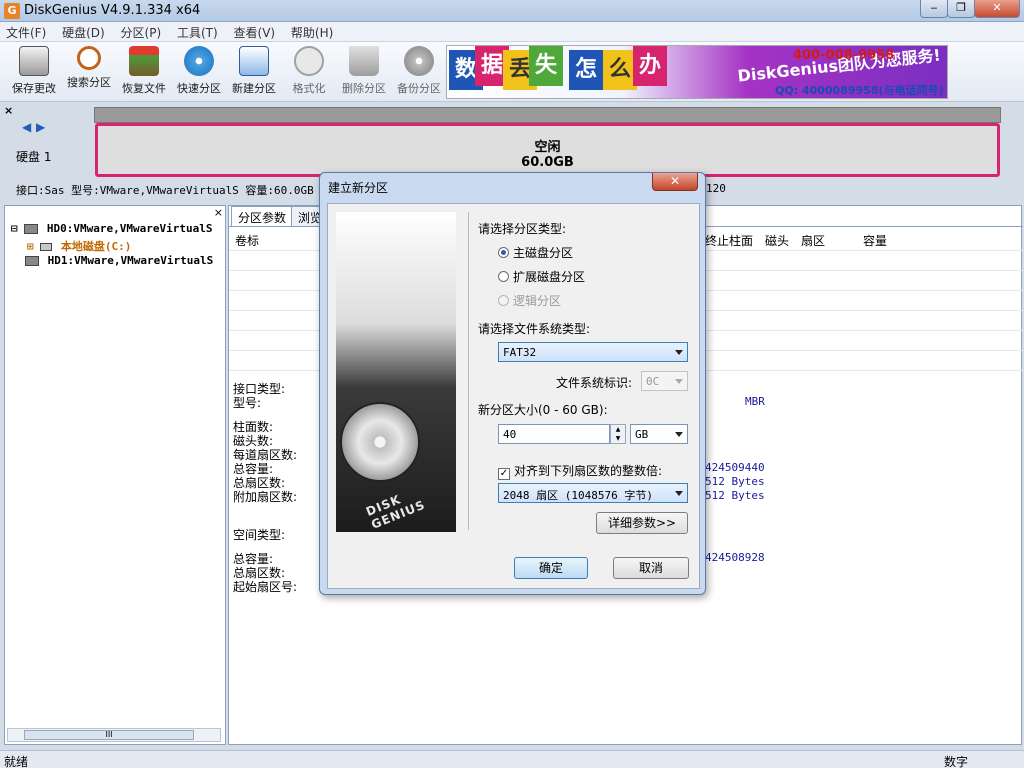 Image resolution: width=1024 pixels, height=768 pixels. Describe the element at coordinates (89, 58) in the screenshot. I see `search-icon` at that location.